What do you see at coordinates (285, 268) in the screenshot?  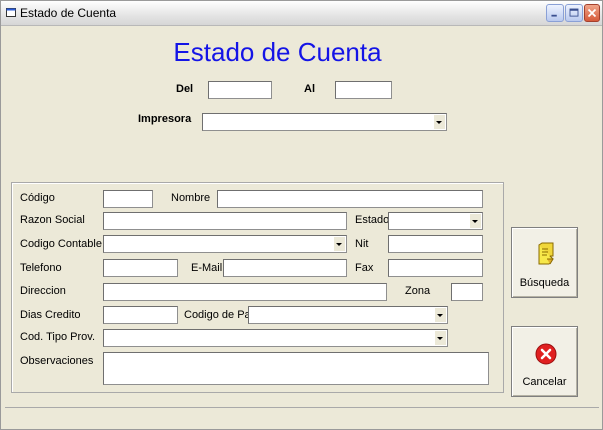 I see `email-input` at bounding box center [285, 268].